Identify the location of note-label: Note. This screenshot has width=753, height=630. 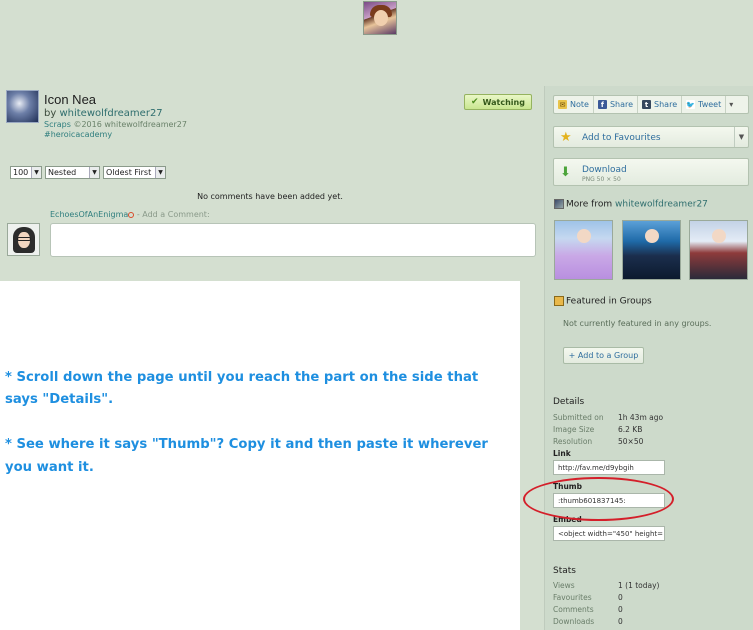
(579, 104).